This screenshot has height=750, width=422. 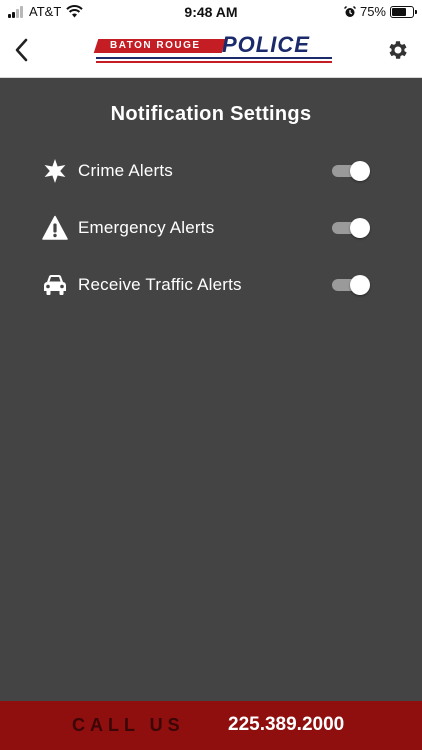 I want to click on traffic-alerts-toggle, so click(x=351, y=285).